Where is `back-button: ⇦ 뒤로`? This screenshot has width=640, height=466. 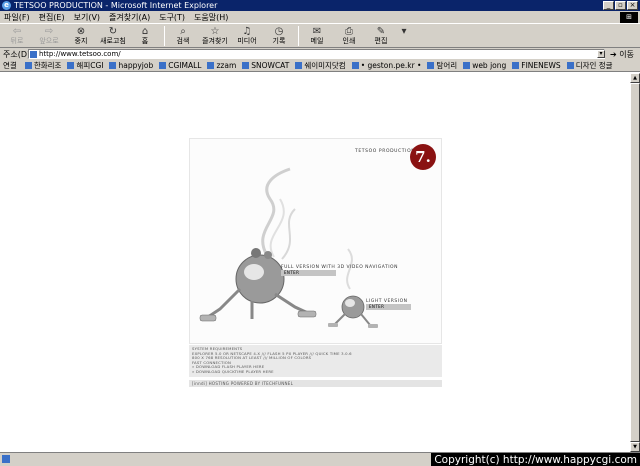
back-button: ⇦ 뒤로 is located at coordinates (17, 35).